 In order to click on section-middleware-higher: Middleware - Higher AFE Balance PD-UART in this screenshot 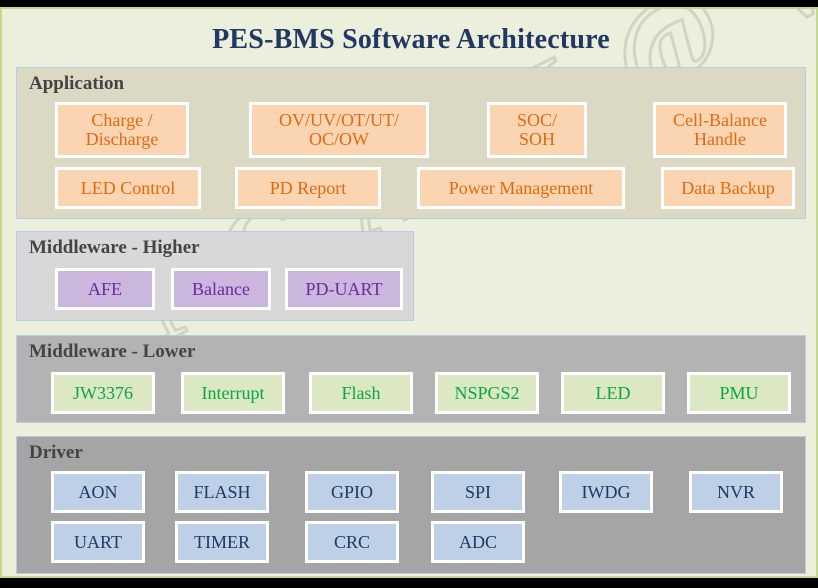, I will do `click(215, 276)`.